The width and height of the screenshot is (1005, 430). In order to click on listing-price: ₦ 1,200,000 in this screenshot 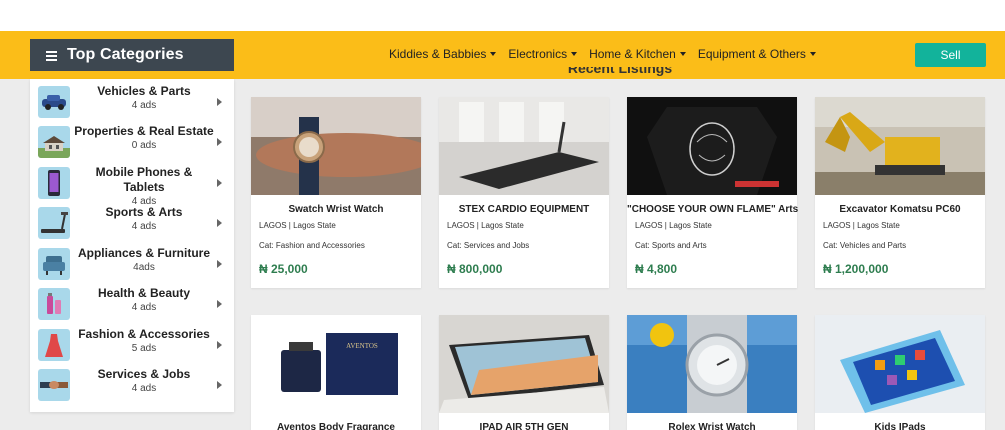, I will do `click(856, 269)`.